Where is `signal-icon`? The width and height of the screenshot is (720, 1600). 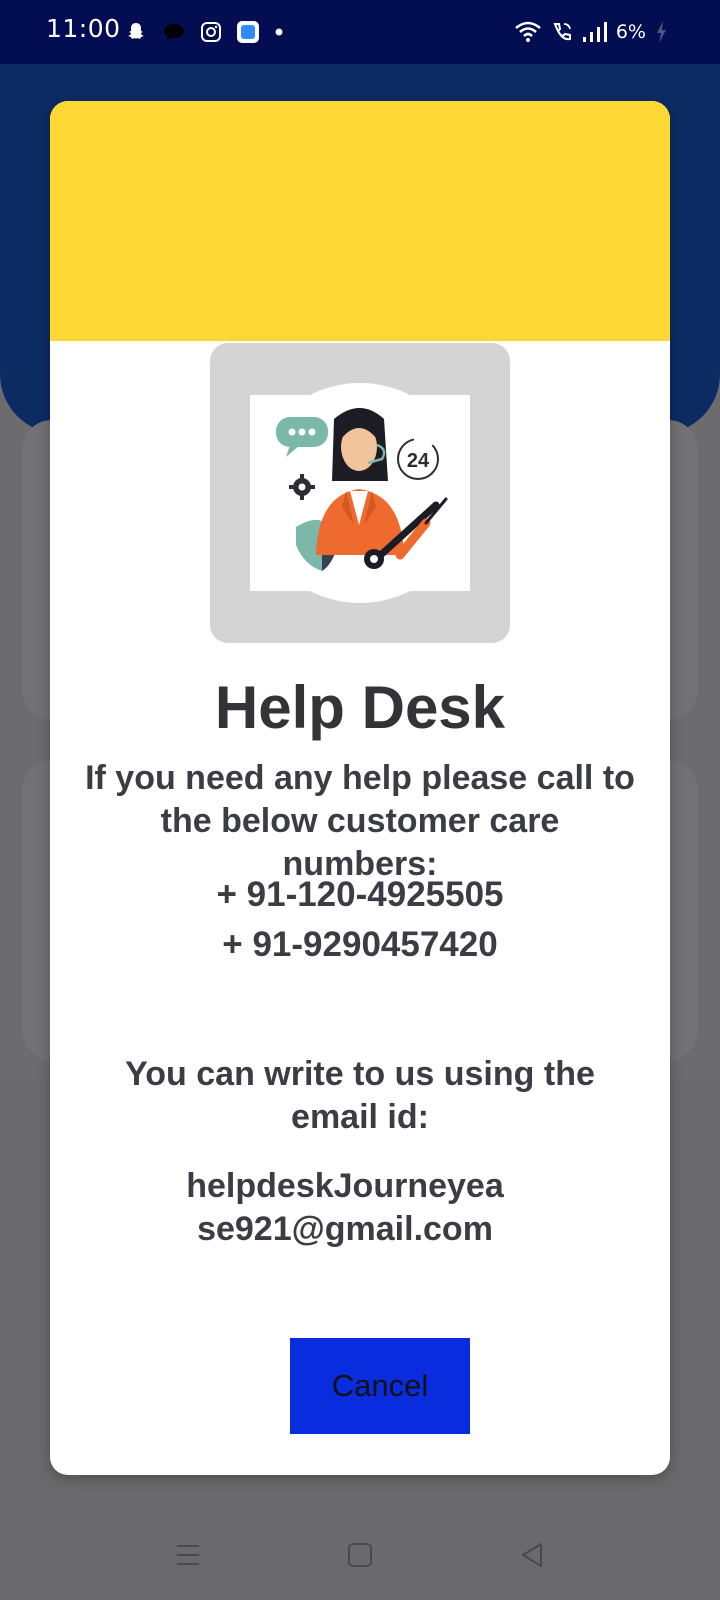 signal-icon is located at coordinates (594, 32).